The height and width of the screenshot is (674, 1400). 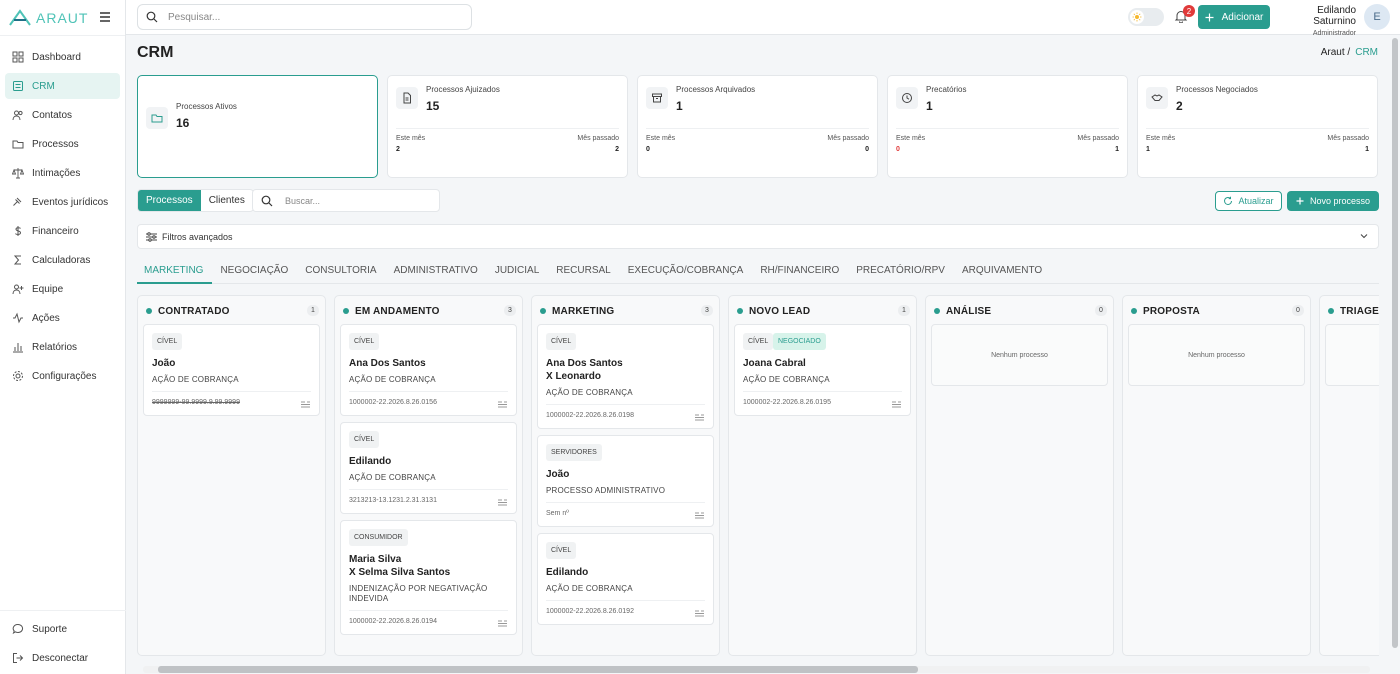 I want to click on tab-6: EXECUÇÃO/COBRANÇA, so click(x=687, y=271).